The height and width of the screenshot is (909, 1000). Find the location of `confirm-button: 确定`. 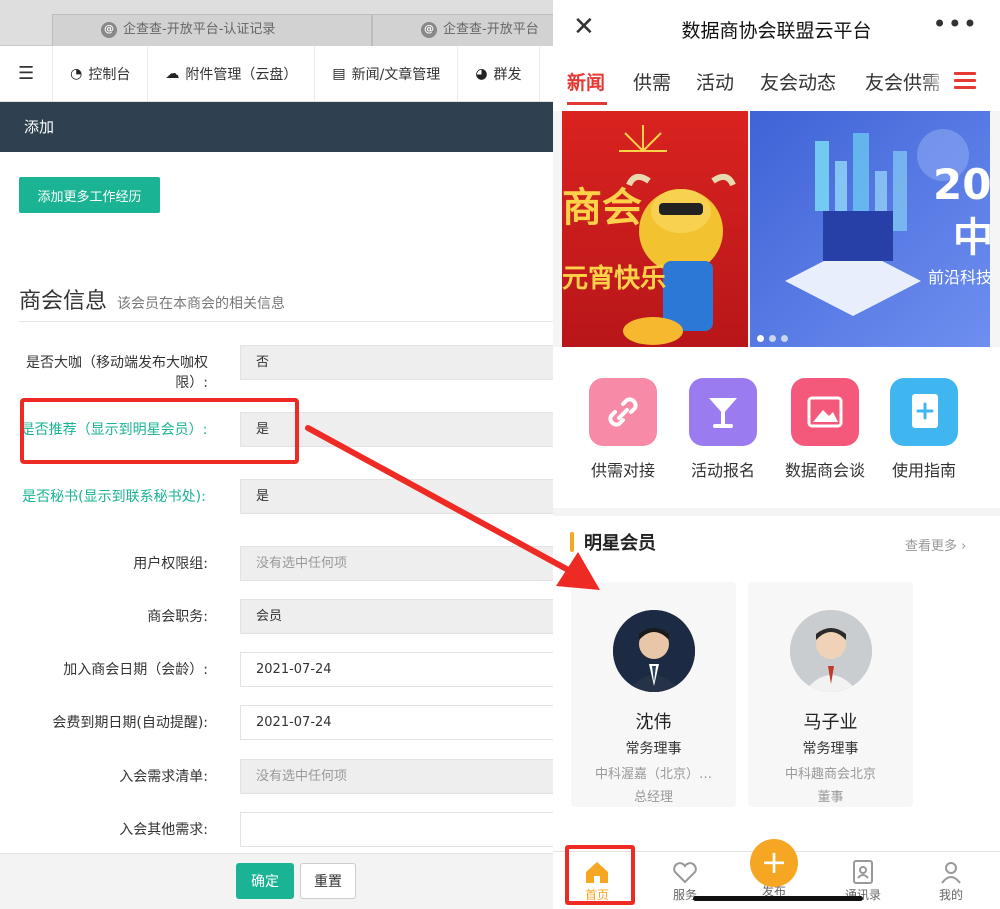

confirm-button: 确定 is located at coordinates (265, 881).